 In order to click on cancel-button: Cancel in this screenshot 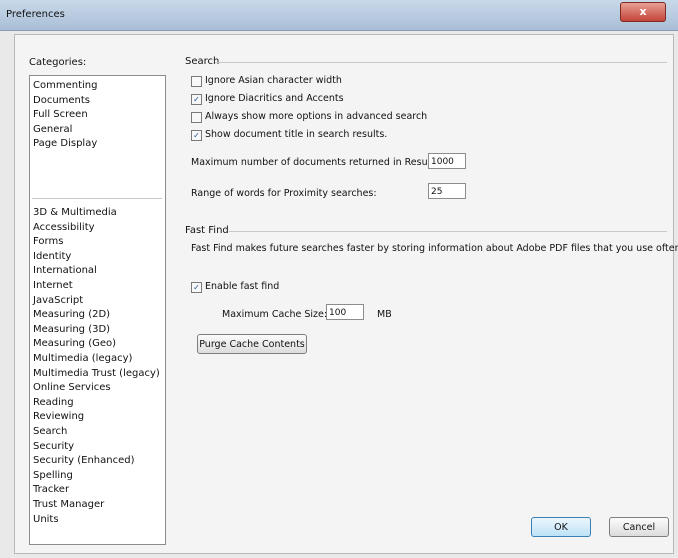, I will do `click(639, 527)`.